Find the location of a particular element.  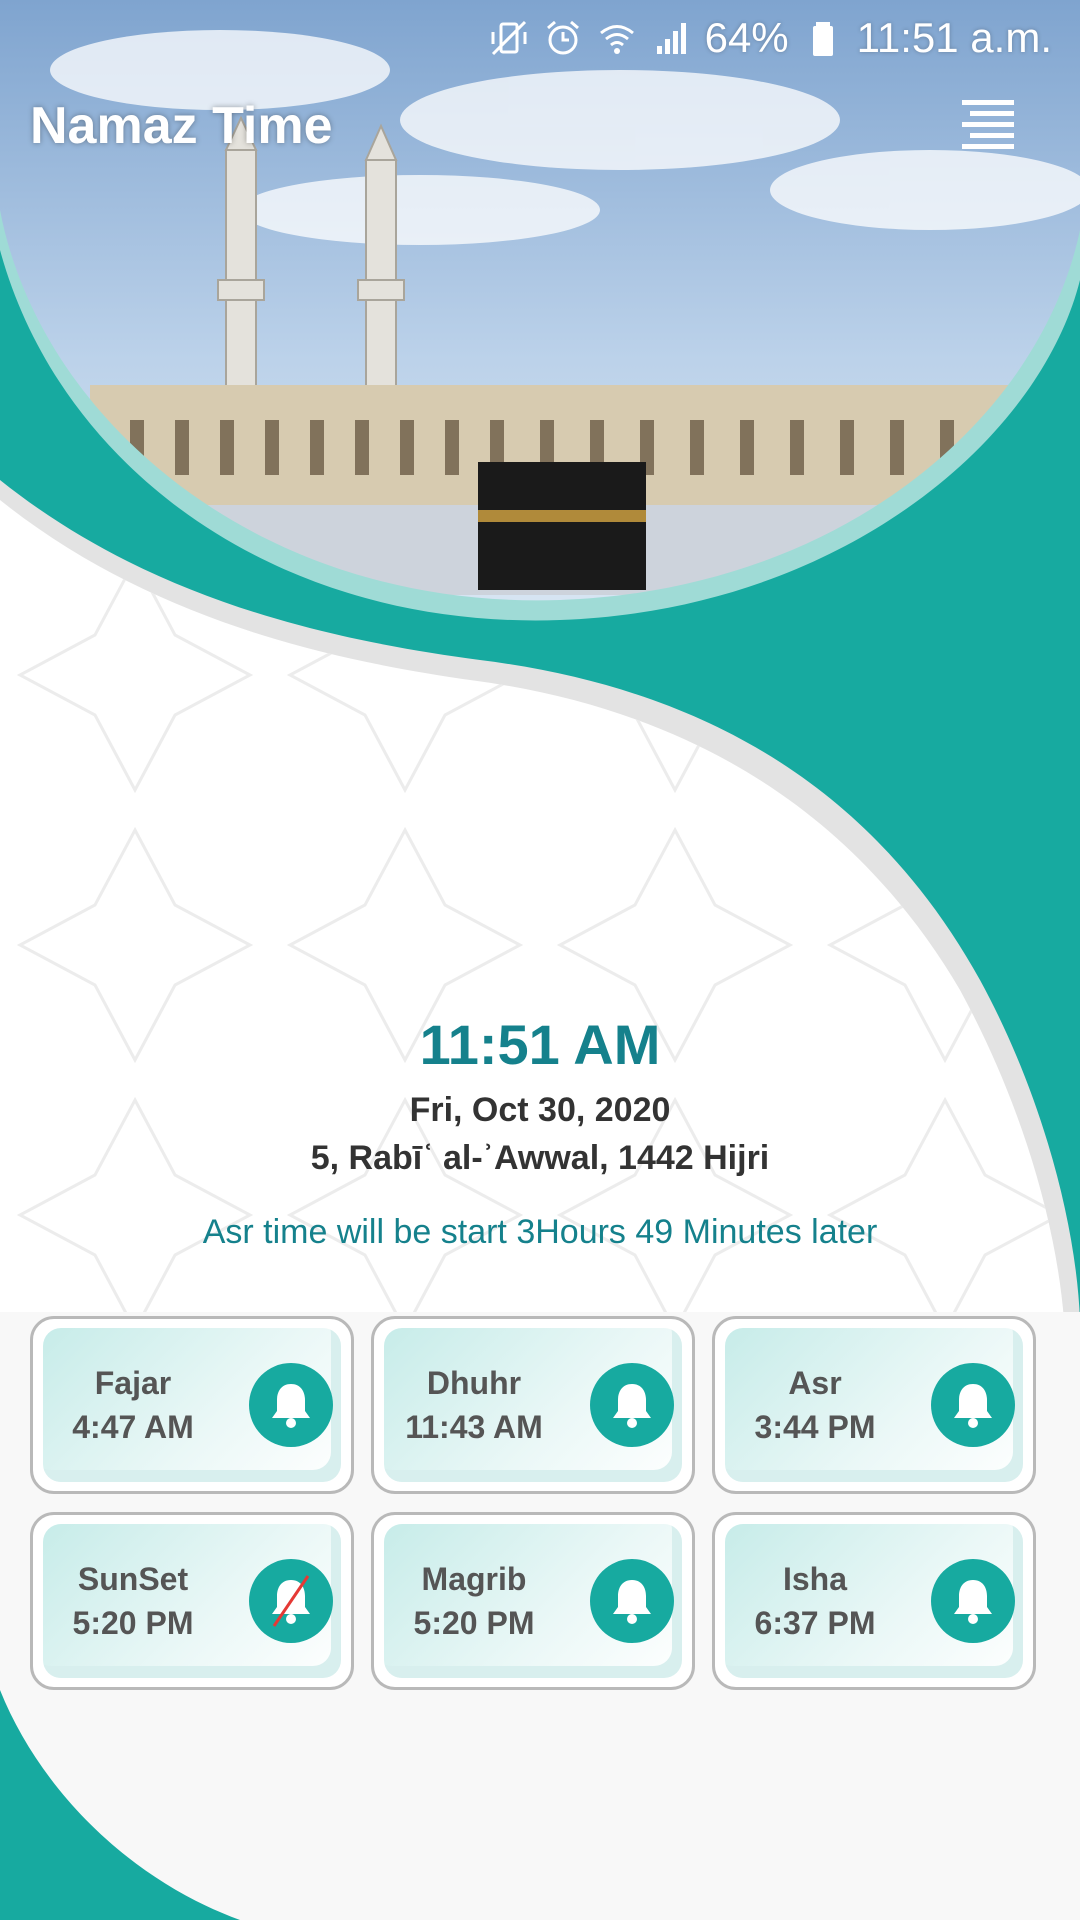

prayer-name: Magrib is located at coordinates (474, 1579).